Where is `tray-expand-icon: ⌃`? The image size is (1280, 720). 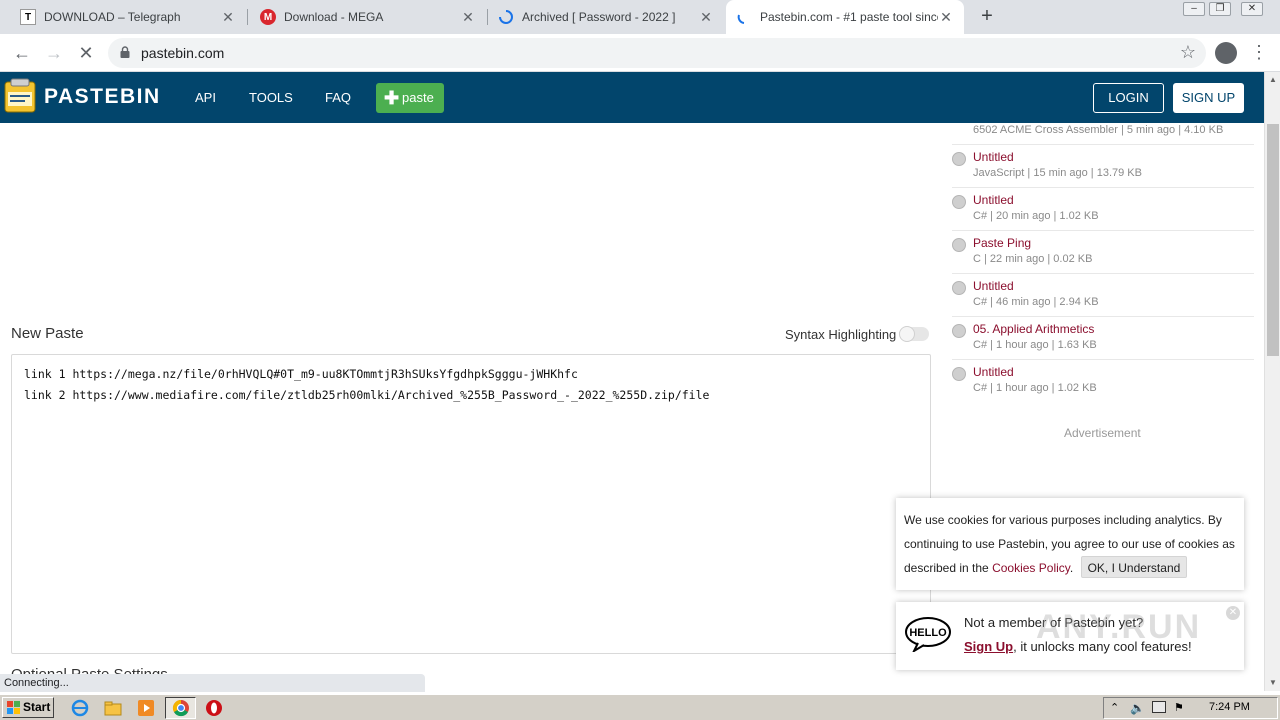
tray-expand-icon: ⌃ is located at coordinates (1117, 708).